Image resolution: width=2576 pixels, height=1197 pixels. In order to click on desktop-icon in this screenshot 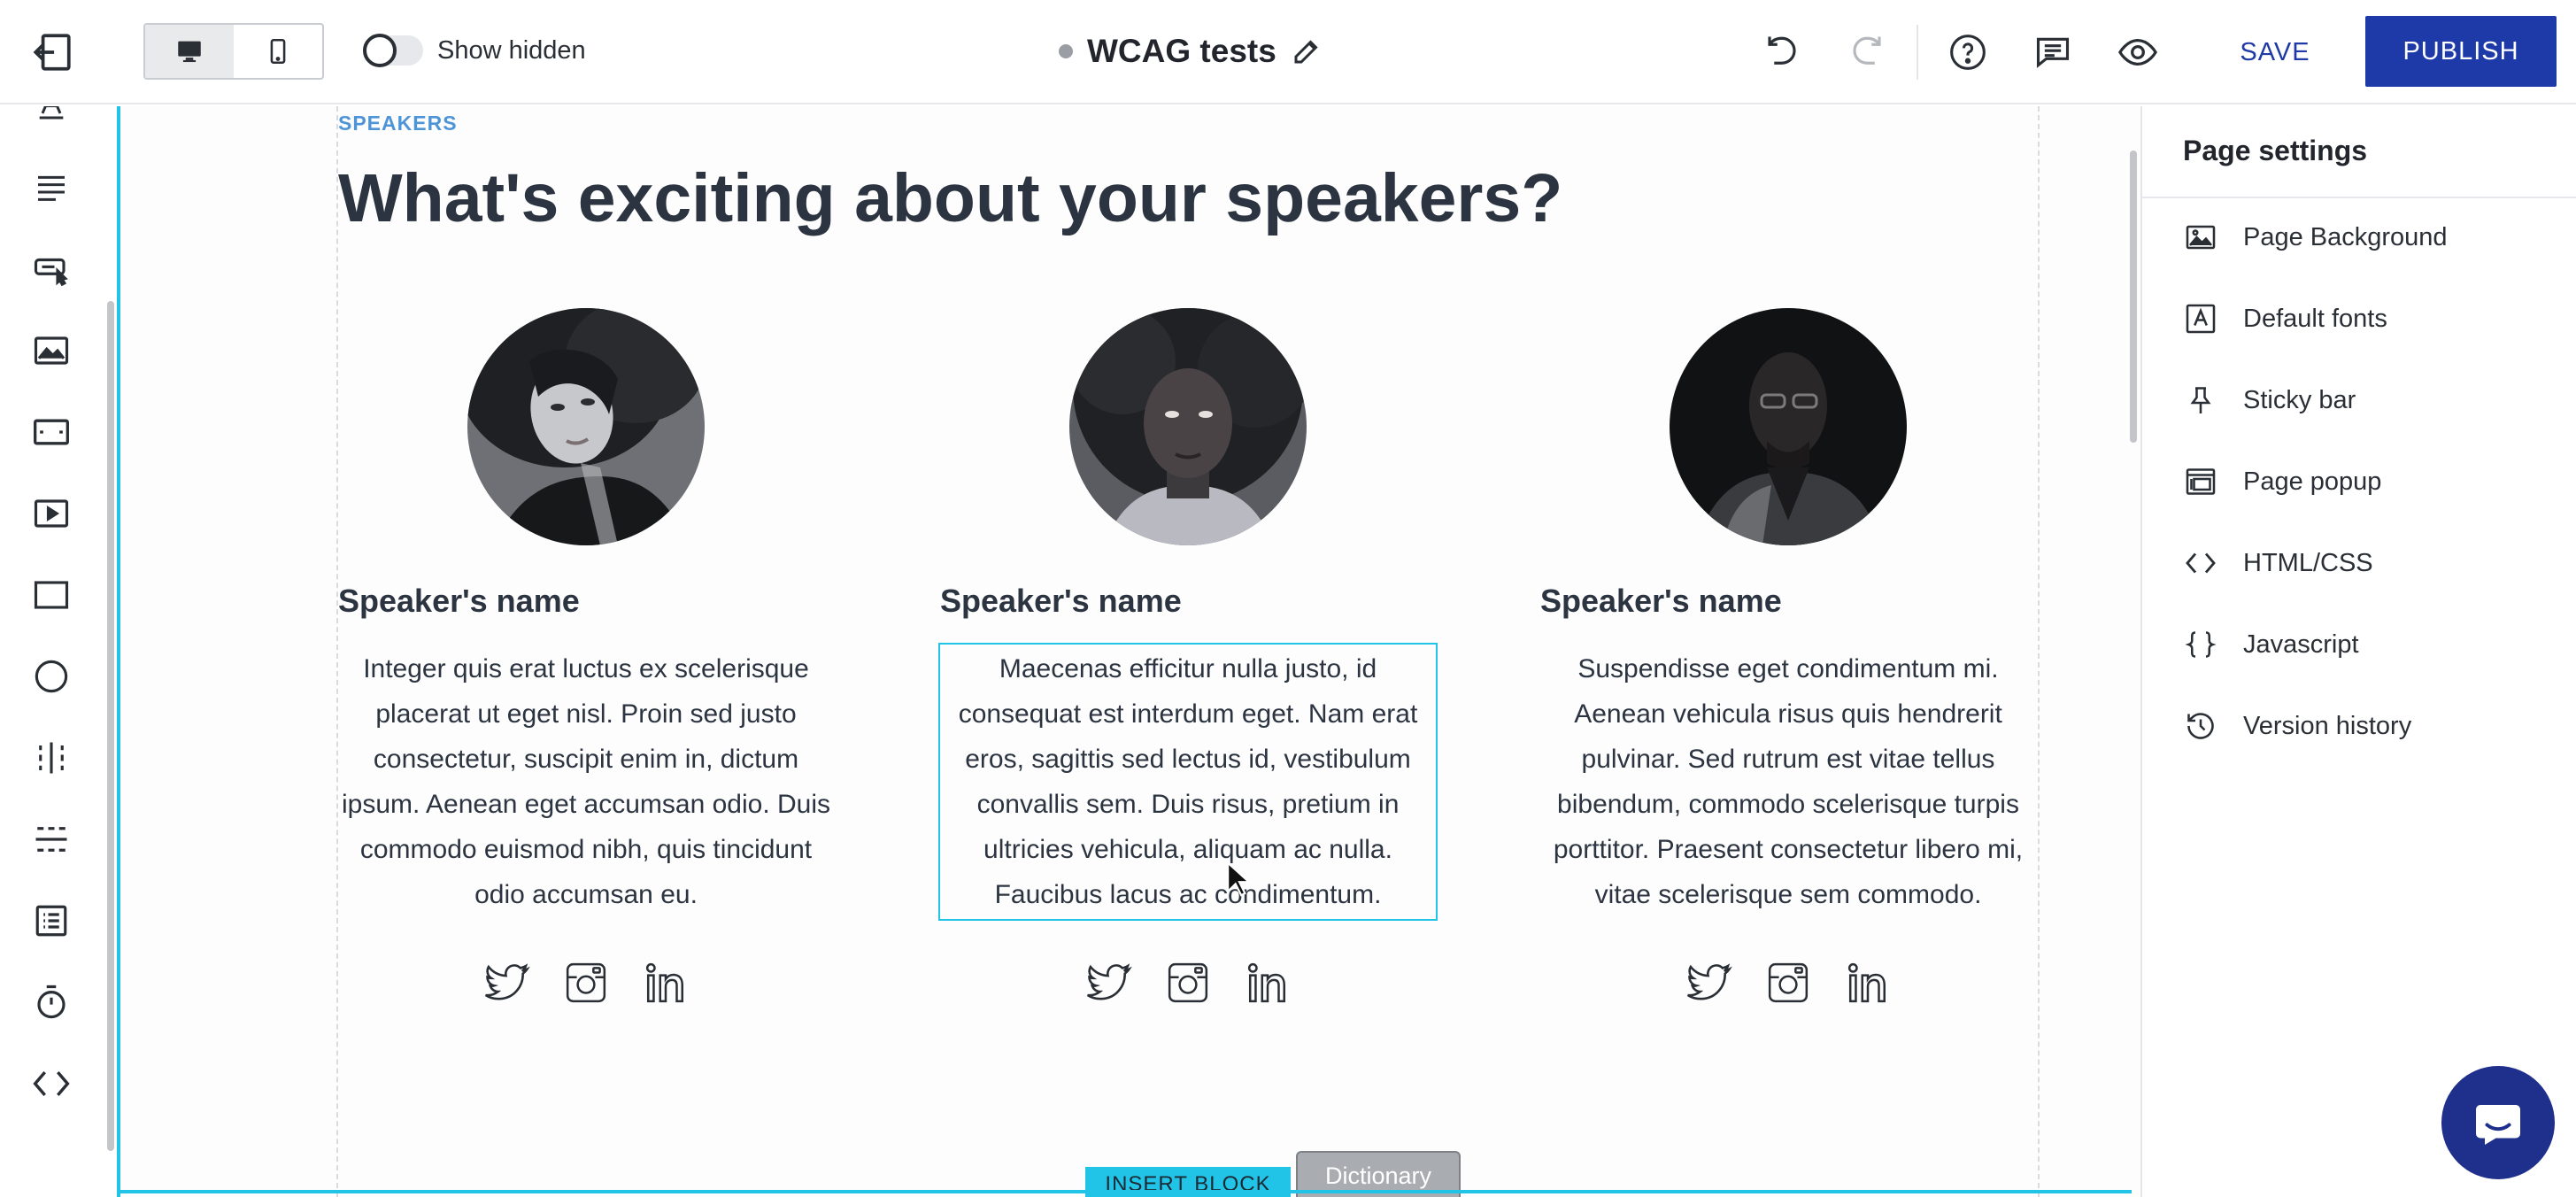, I will do `click(189, 52)`.